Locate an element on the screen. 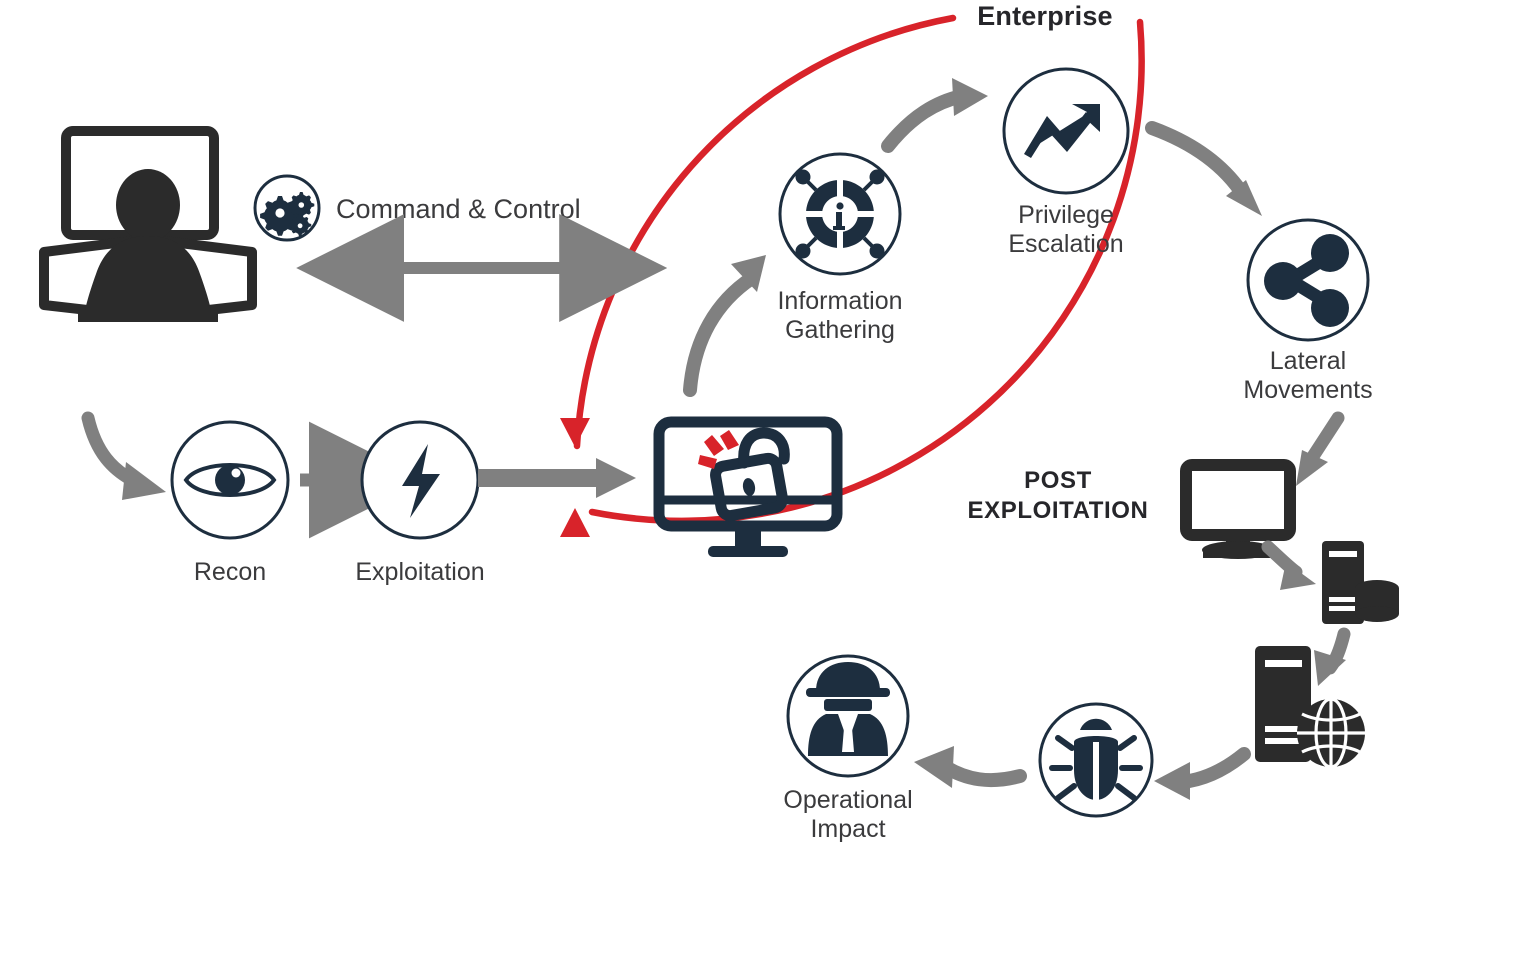 The width and height of the screenshot is (1536, 956). stage-privilege-escalation-label-line2: Escalation is located at coordinates (1065, 244).